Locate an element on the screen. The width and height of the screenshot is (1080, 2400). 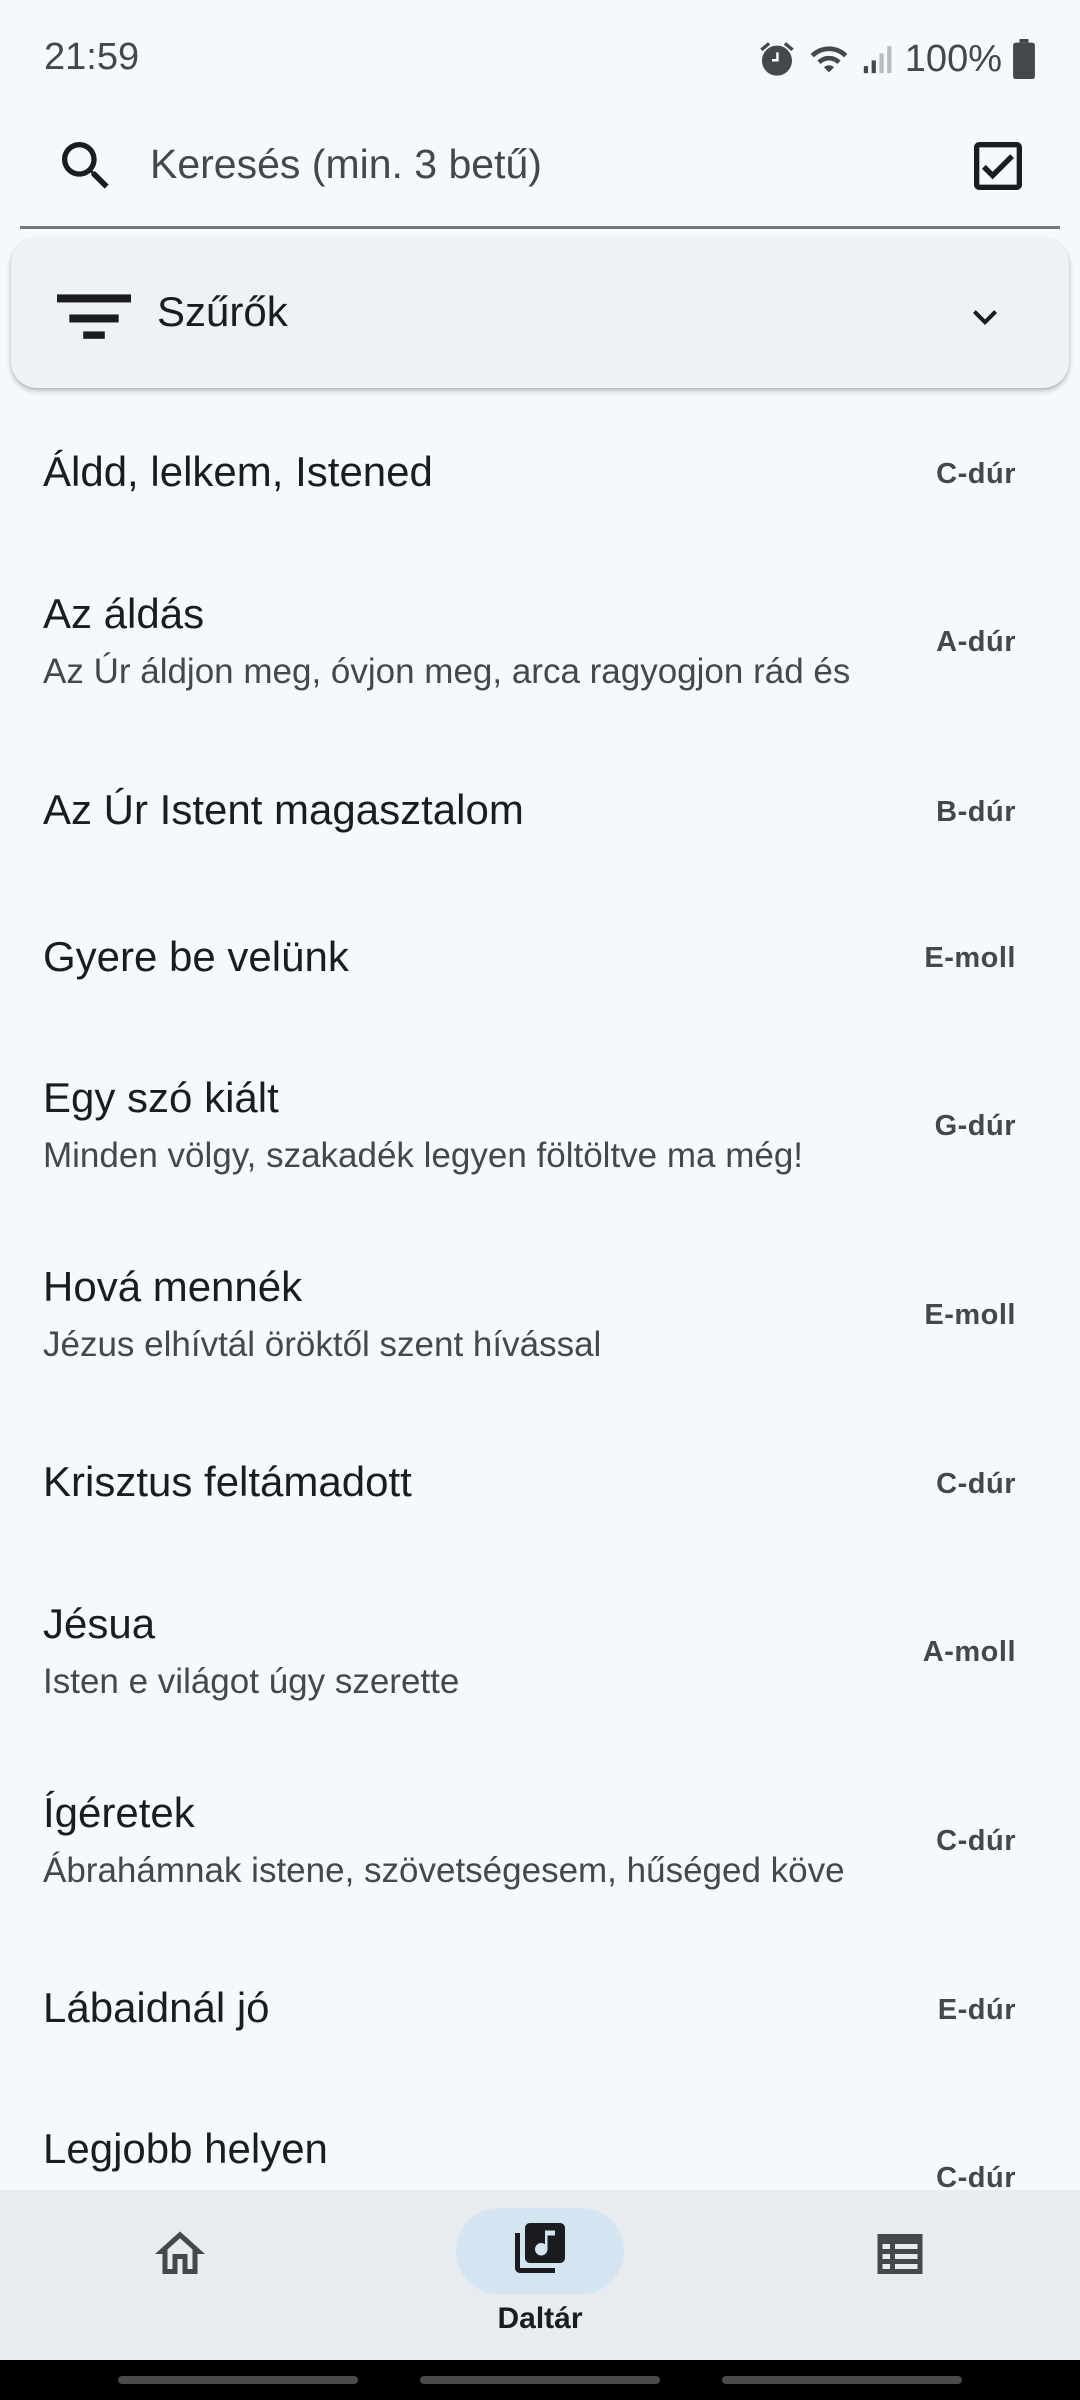
search-input is located at coordinates (550, 164).